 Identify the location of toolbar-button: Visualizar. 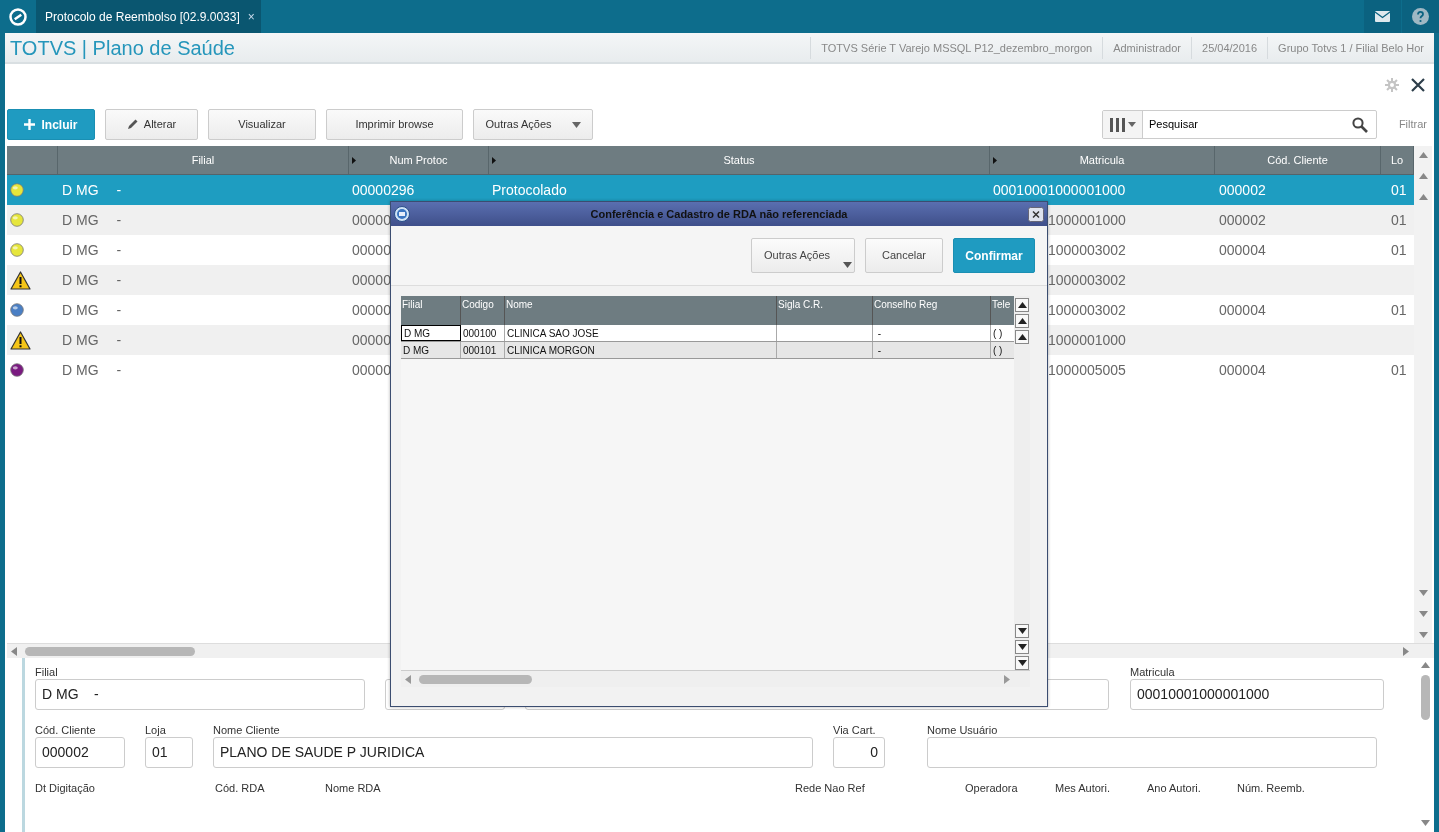
(262, 124).